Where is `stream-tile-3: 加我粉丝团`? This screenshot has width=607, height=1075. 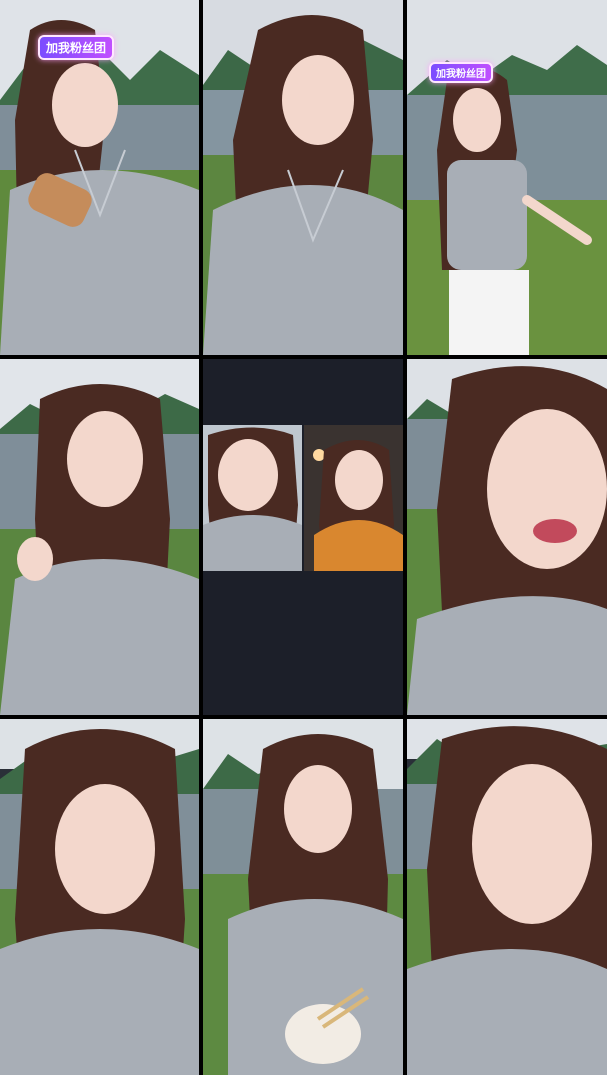
stream-tile-3: 加我粉丝团 is located at coordinates (507, 177).